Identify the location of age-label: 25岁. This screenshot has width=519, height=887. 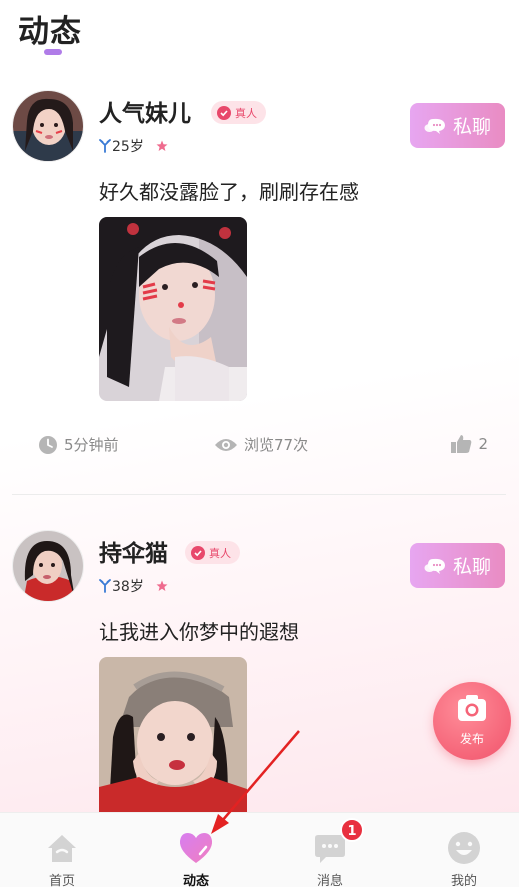
(128, 147).